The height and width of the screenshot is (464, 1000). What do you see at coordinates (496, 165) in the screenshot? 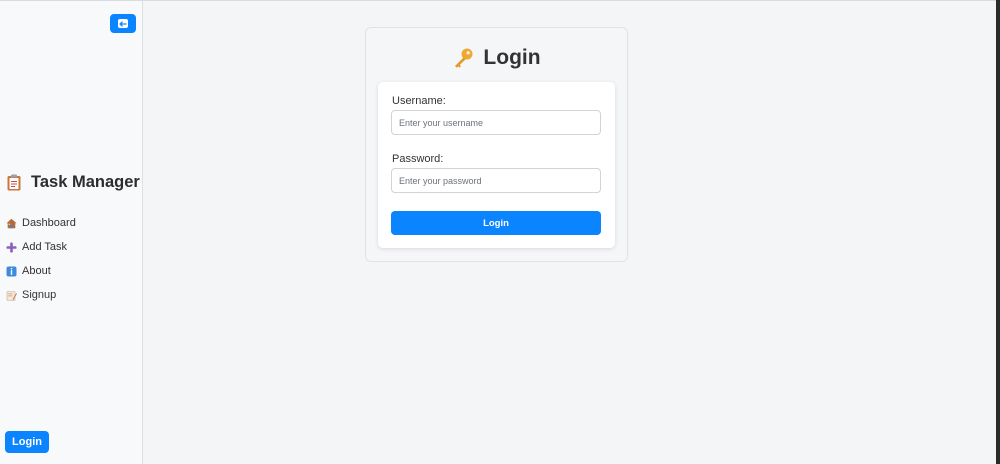
I see `login-form: Username: Password: Login` at bounding box center [496, 165].